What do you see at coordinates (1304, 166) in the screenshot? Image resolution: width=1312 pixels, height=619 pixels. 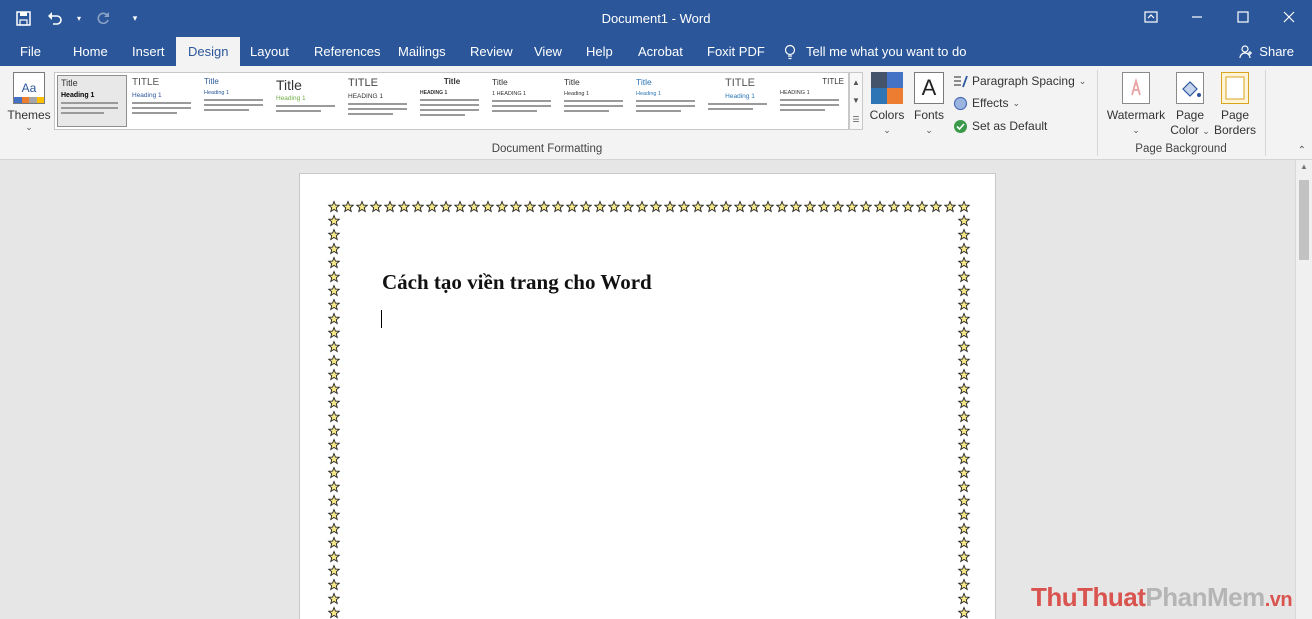 I see `scroll-up-icon: ▲` at bounding box center [1304, 166].